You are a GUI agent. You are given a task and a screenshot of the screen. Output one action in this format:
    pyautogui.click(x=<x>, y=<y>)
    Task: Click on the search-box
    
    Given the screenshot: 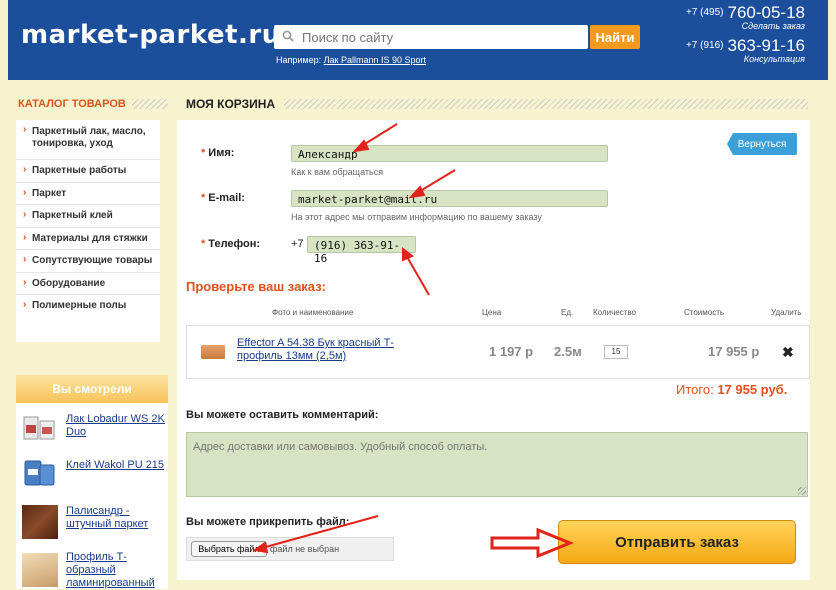 What is the action you would take?
    pyautogui.click(x=431, y=37)
    